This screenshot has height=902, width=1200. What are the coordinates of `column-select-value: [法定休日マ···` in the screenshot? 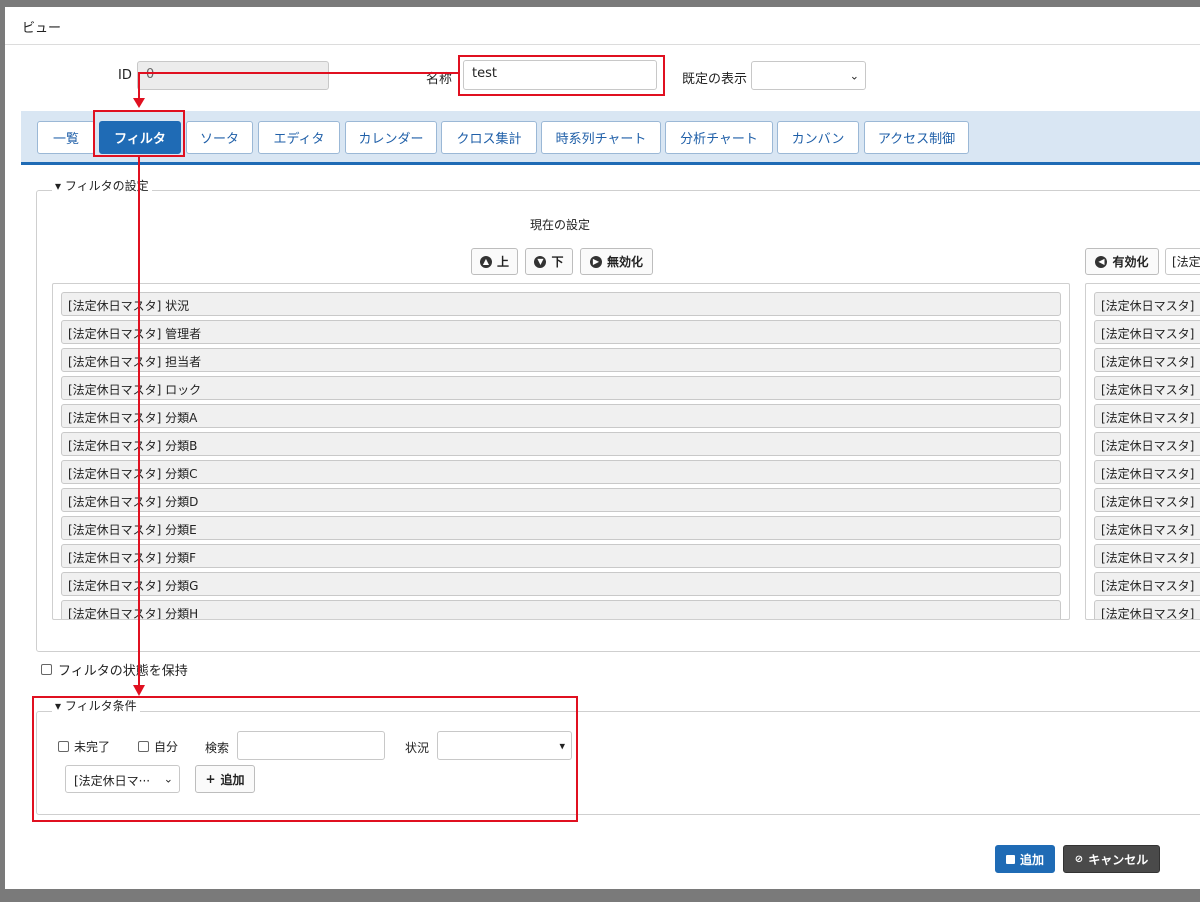 It's located at (112, 781).